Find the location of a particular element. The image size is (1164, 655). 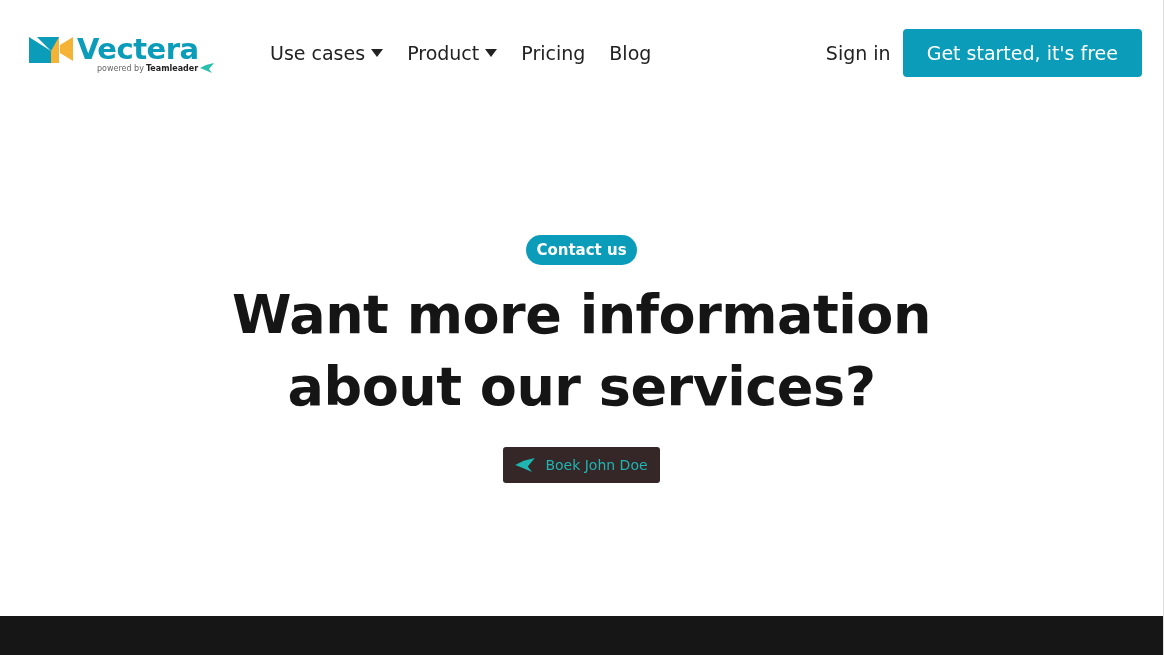

logo-tagline: powered by is located at coordinates (120, 68).